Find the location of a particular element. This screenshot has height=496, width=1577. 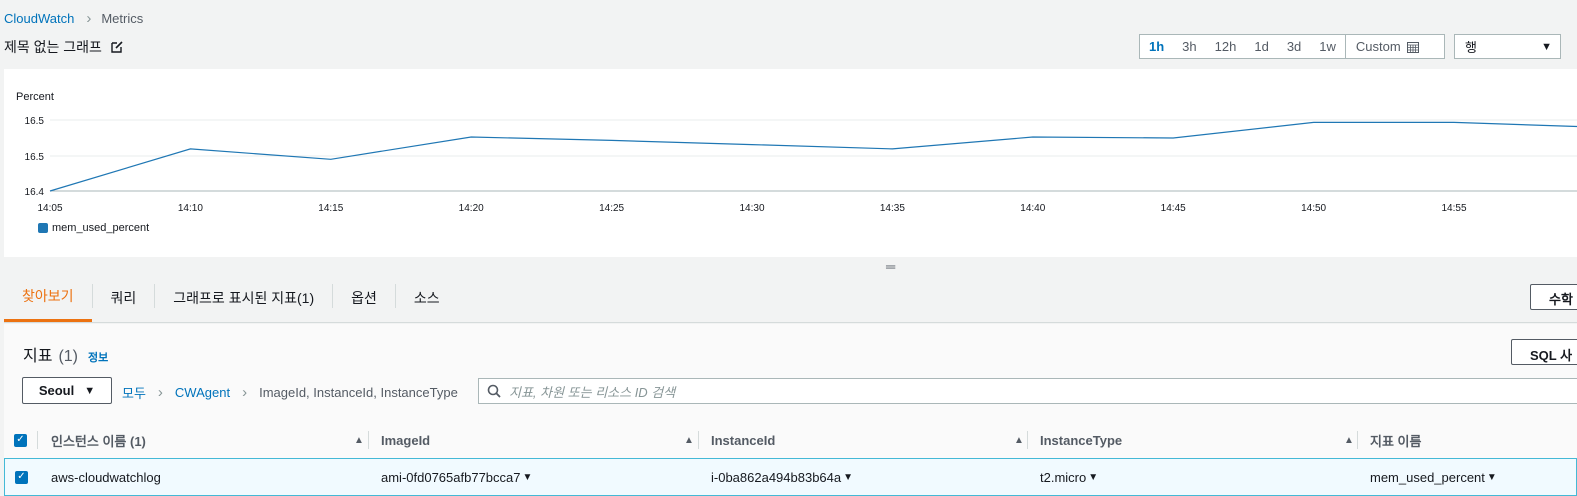

cell-metric-name: mem_used_percent ▼ is located at coordinates (1433, 477).